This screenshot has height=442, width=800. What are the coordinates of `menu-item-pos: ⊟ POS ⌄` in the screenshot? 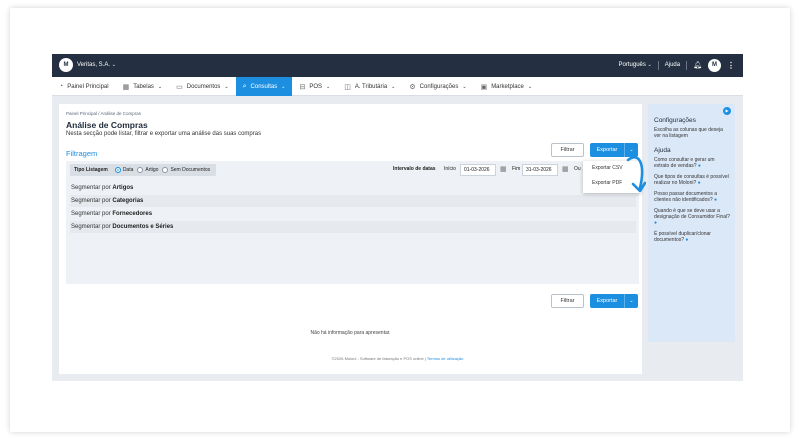 It's located at (314, 86).